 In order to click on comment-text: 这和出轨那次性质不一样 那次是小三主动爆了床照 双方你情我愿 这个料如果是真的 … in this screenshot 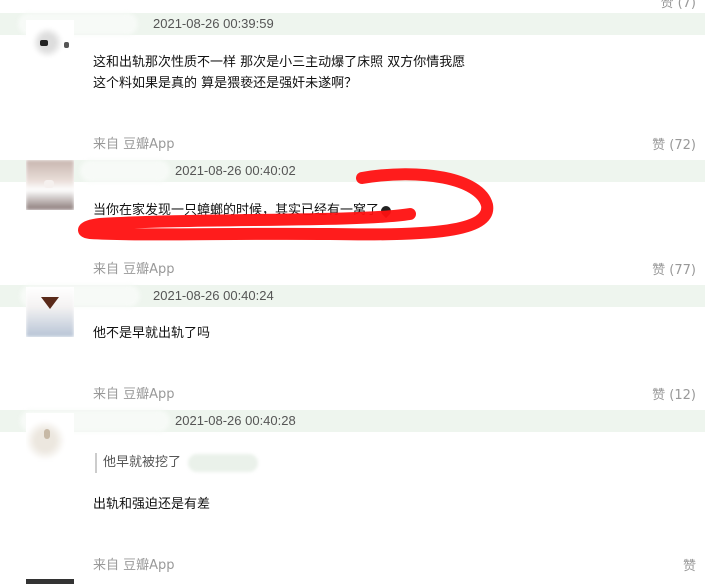, I will do `click(279, 73)`.